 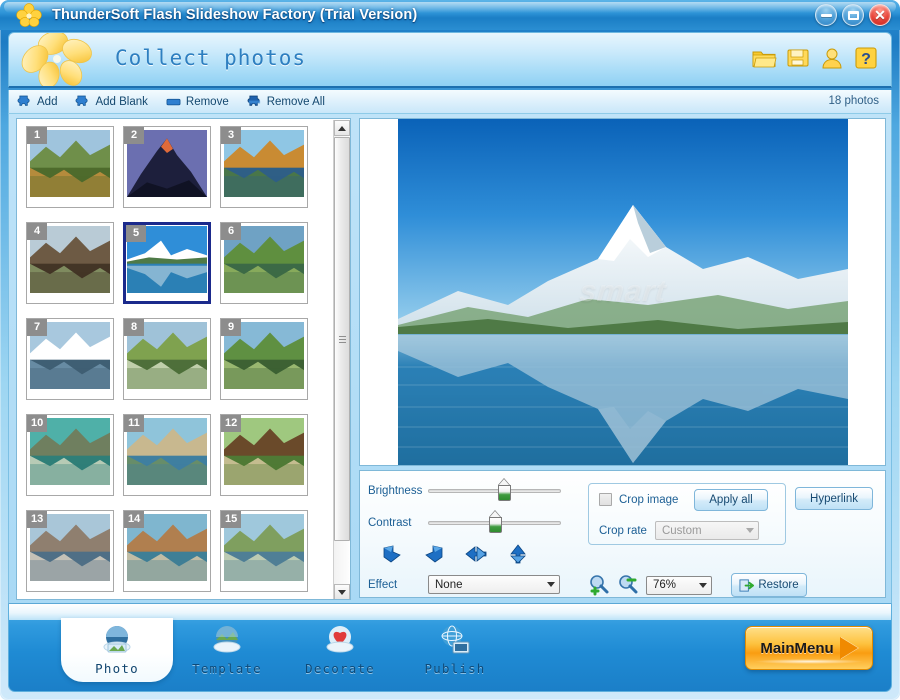 I want to click on contrast-slider, so click(x=494, y=522).